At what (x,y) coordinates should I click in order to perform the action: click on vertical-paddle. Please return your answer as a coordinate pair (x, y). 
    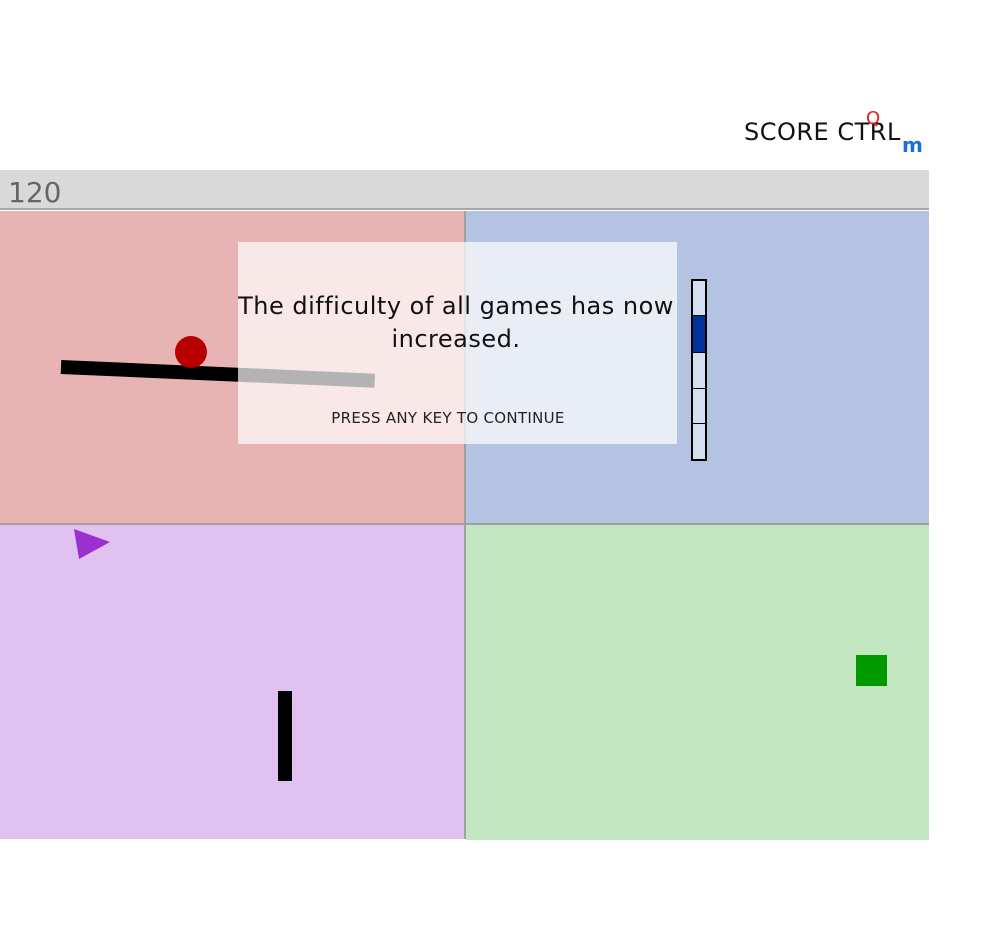
    Looking at the image, I should click on (285, 736).